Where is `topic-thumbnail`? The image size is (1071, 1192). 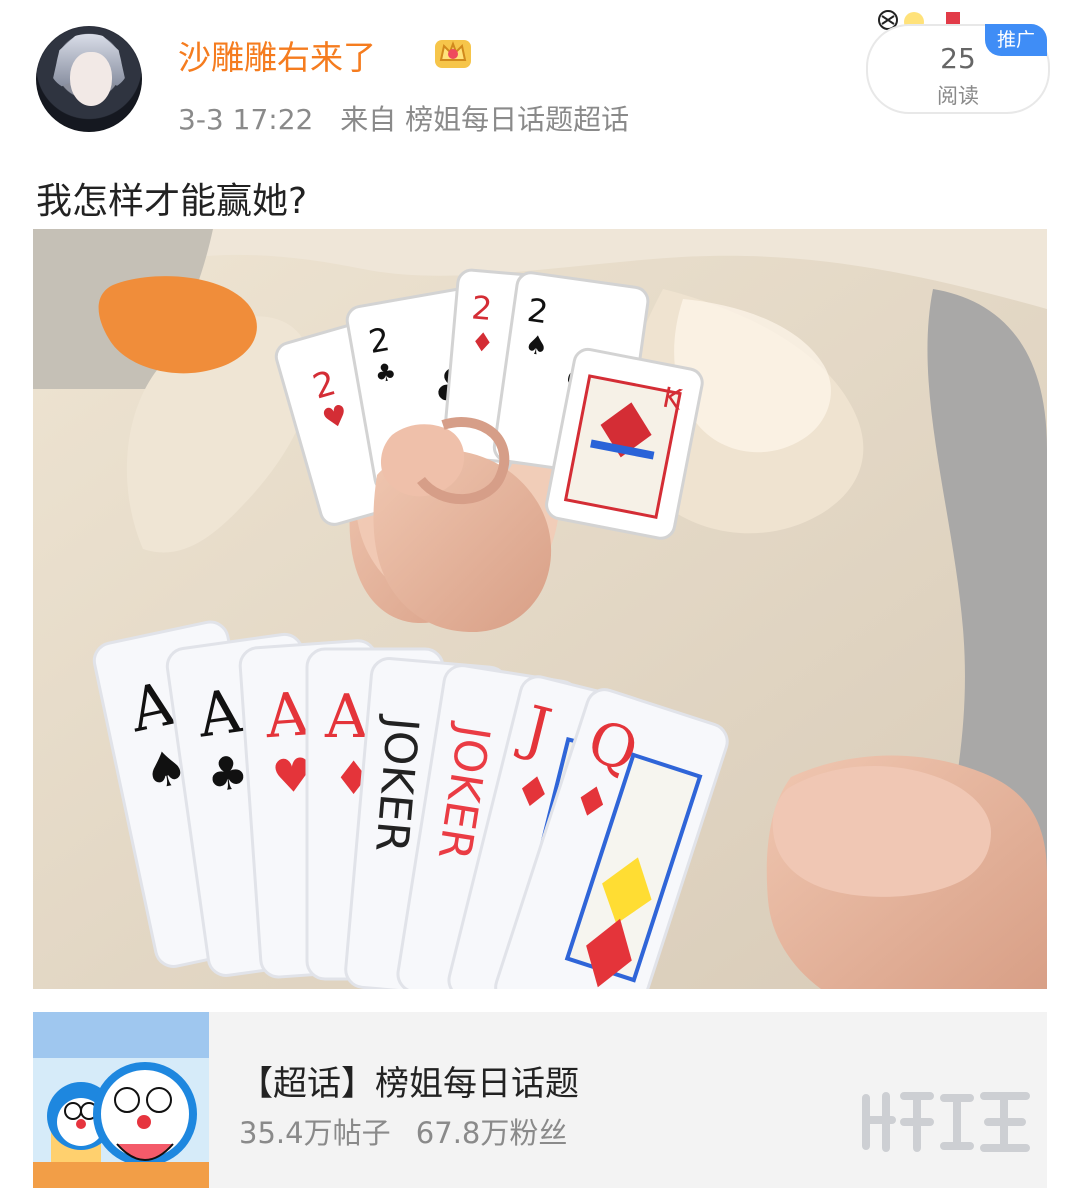
topic-thumbnail is located at coordinates (121, 1100).